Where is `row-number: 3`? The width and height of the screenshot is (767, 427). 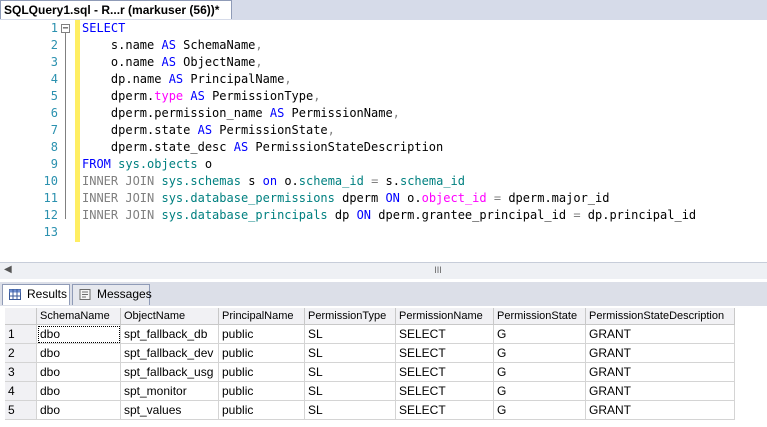
row-number: 3 is located at coordinates (21, 372).